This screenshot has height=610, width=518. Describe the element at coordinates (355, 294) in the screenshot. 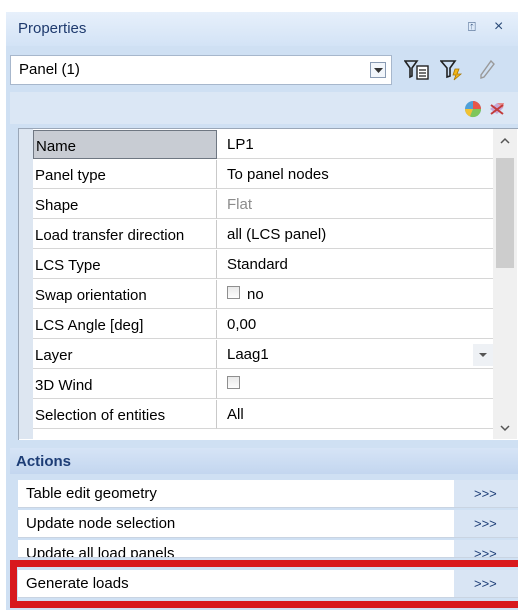

I see `property-value-cell: no` at that location.